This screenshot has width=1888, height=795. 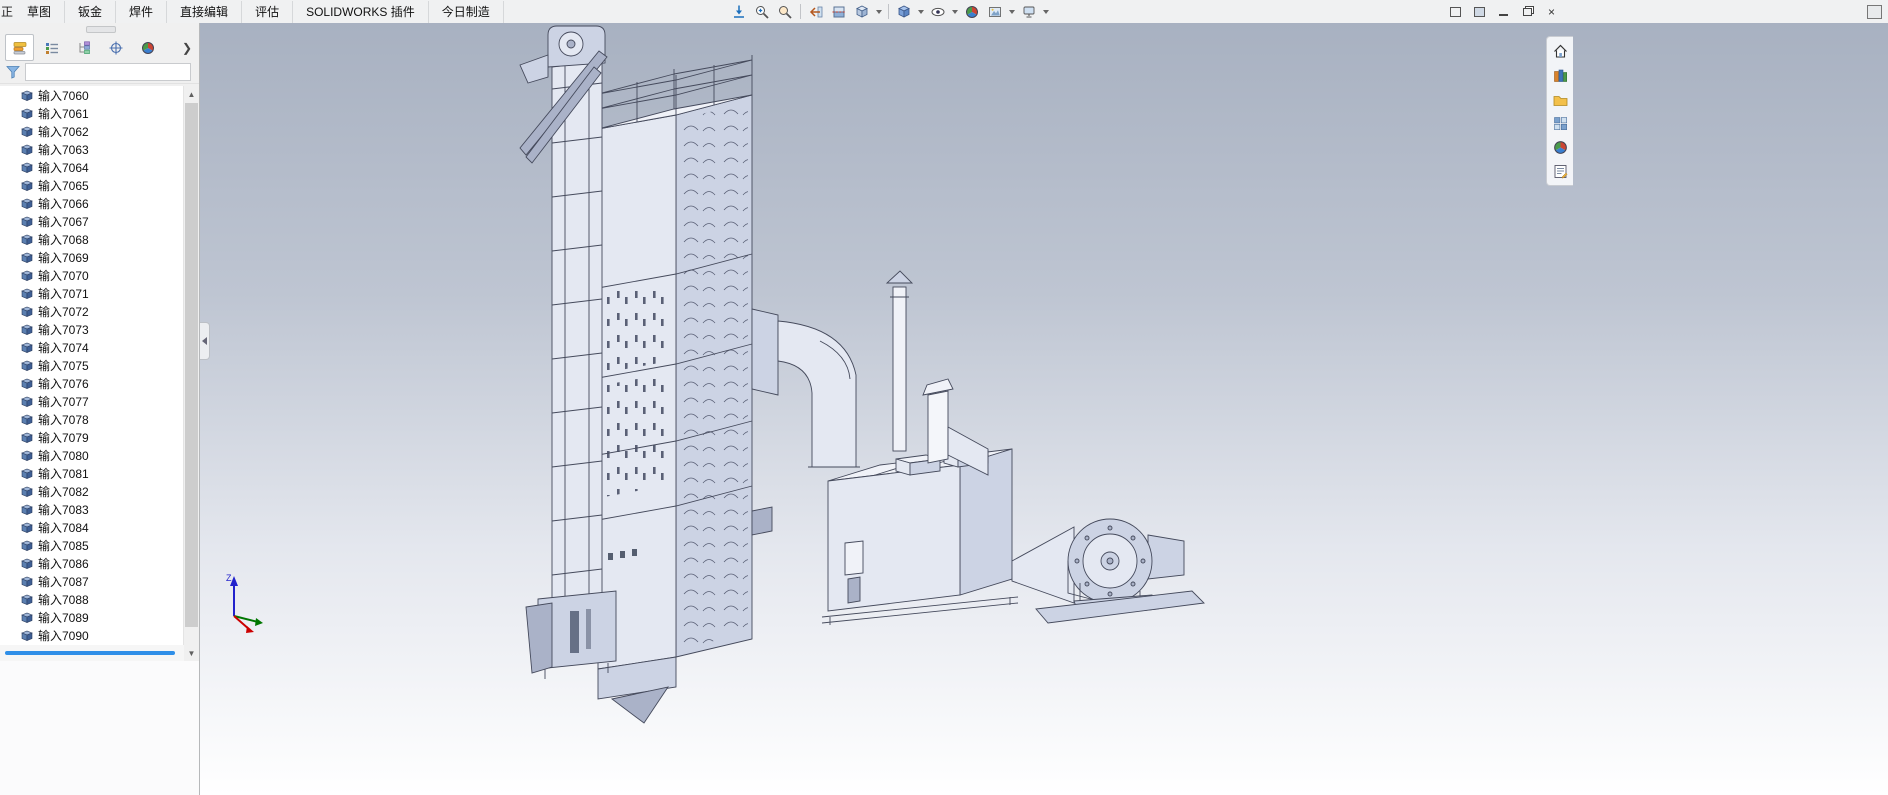 What do you see at coordinates (805, 388) in the screenshot?
I see `duct-elbow-group` at bounding box center [805, 388].